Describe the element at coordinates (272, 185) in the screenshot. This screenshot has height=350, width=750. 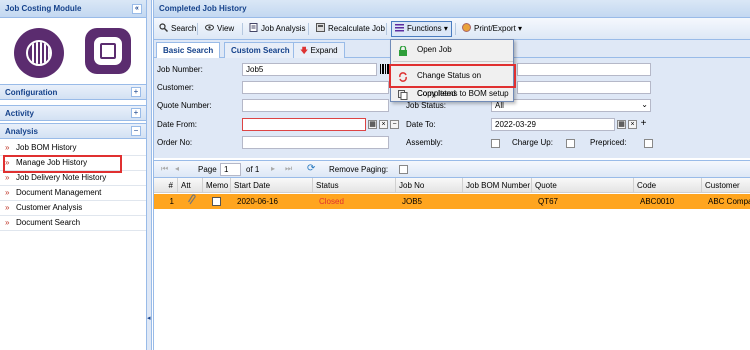
I see `column-header-start-date: Start Date` at that location.